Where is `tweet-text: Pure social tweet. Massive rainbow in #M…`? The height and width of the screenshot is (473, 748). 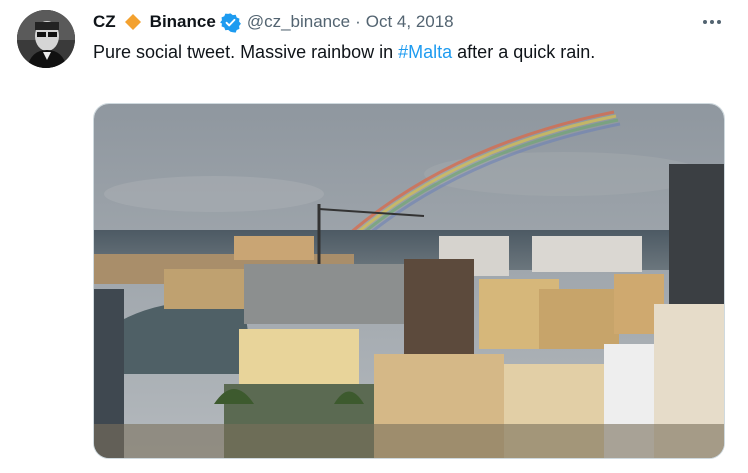 tweet-text: Pure social tweet. Massive rainbow in #M… is located at coordinates (344, 52).